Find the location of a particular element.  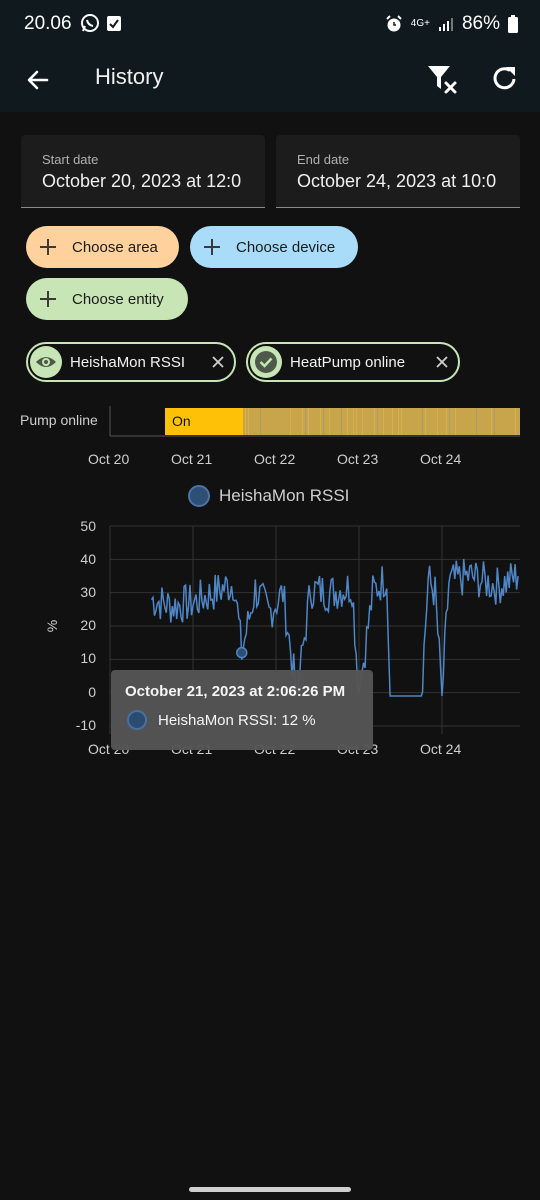

choose-entity-button: Choose entity is located at coordinates (107, 299).